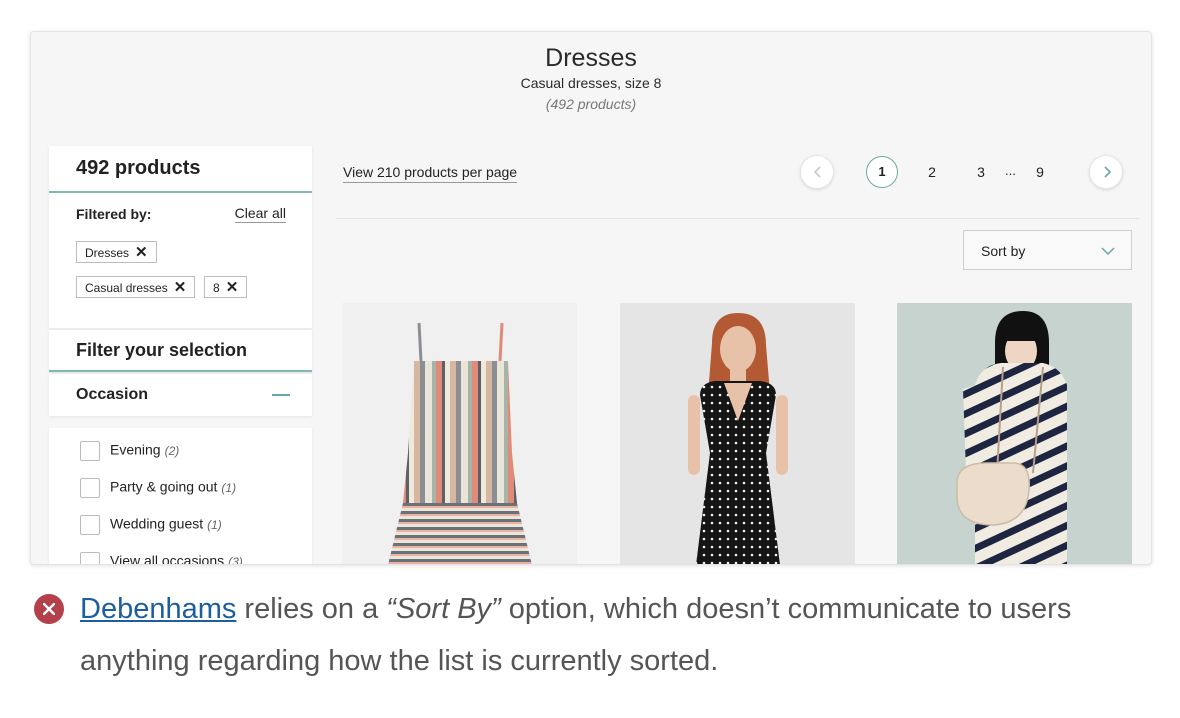  What do you see at coordinates (1011, 437) in the screenshot?
I see `striped-shirt-dress-image` at bounding box center [1011, 437].